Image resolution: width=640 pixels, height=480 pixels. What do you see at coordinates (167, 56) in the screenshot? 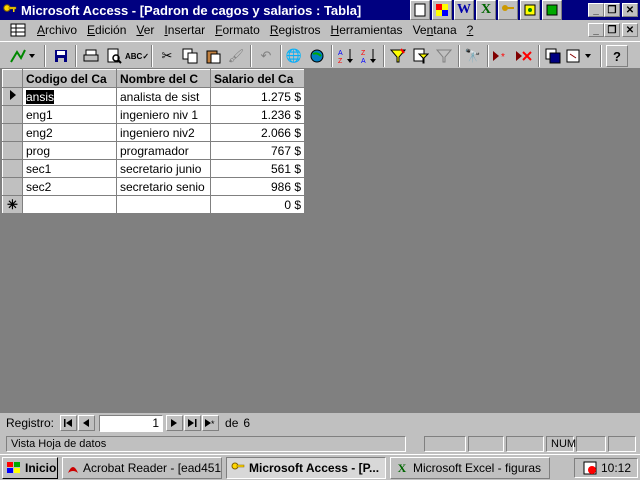
I see `cut-icon: ✂` at bounding box center [167, 56].